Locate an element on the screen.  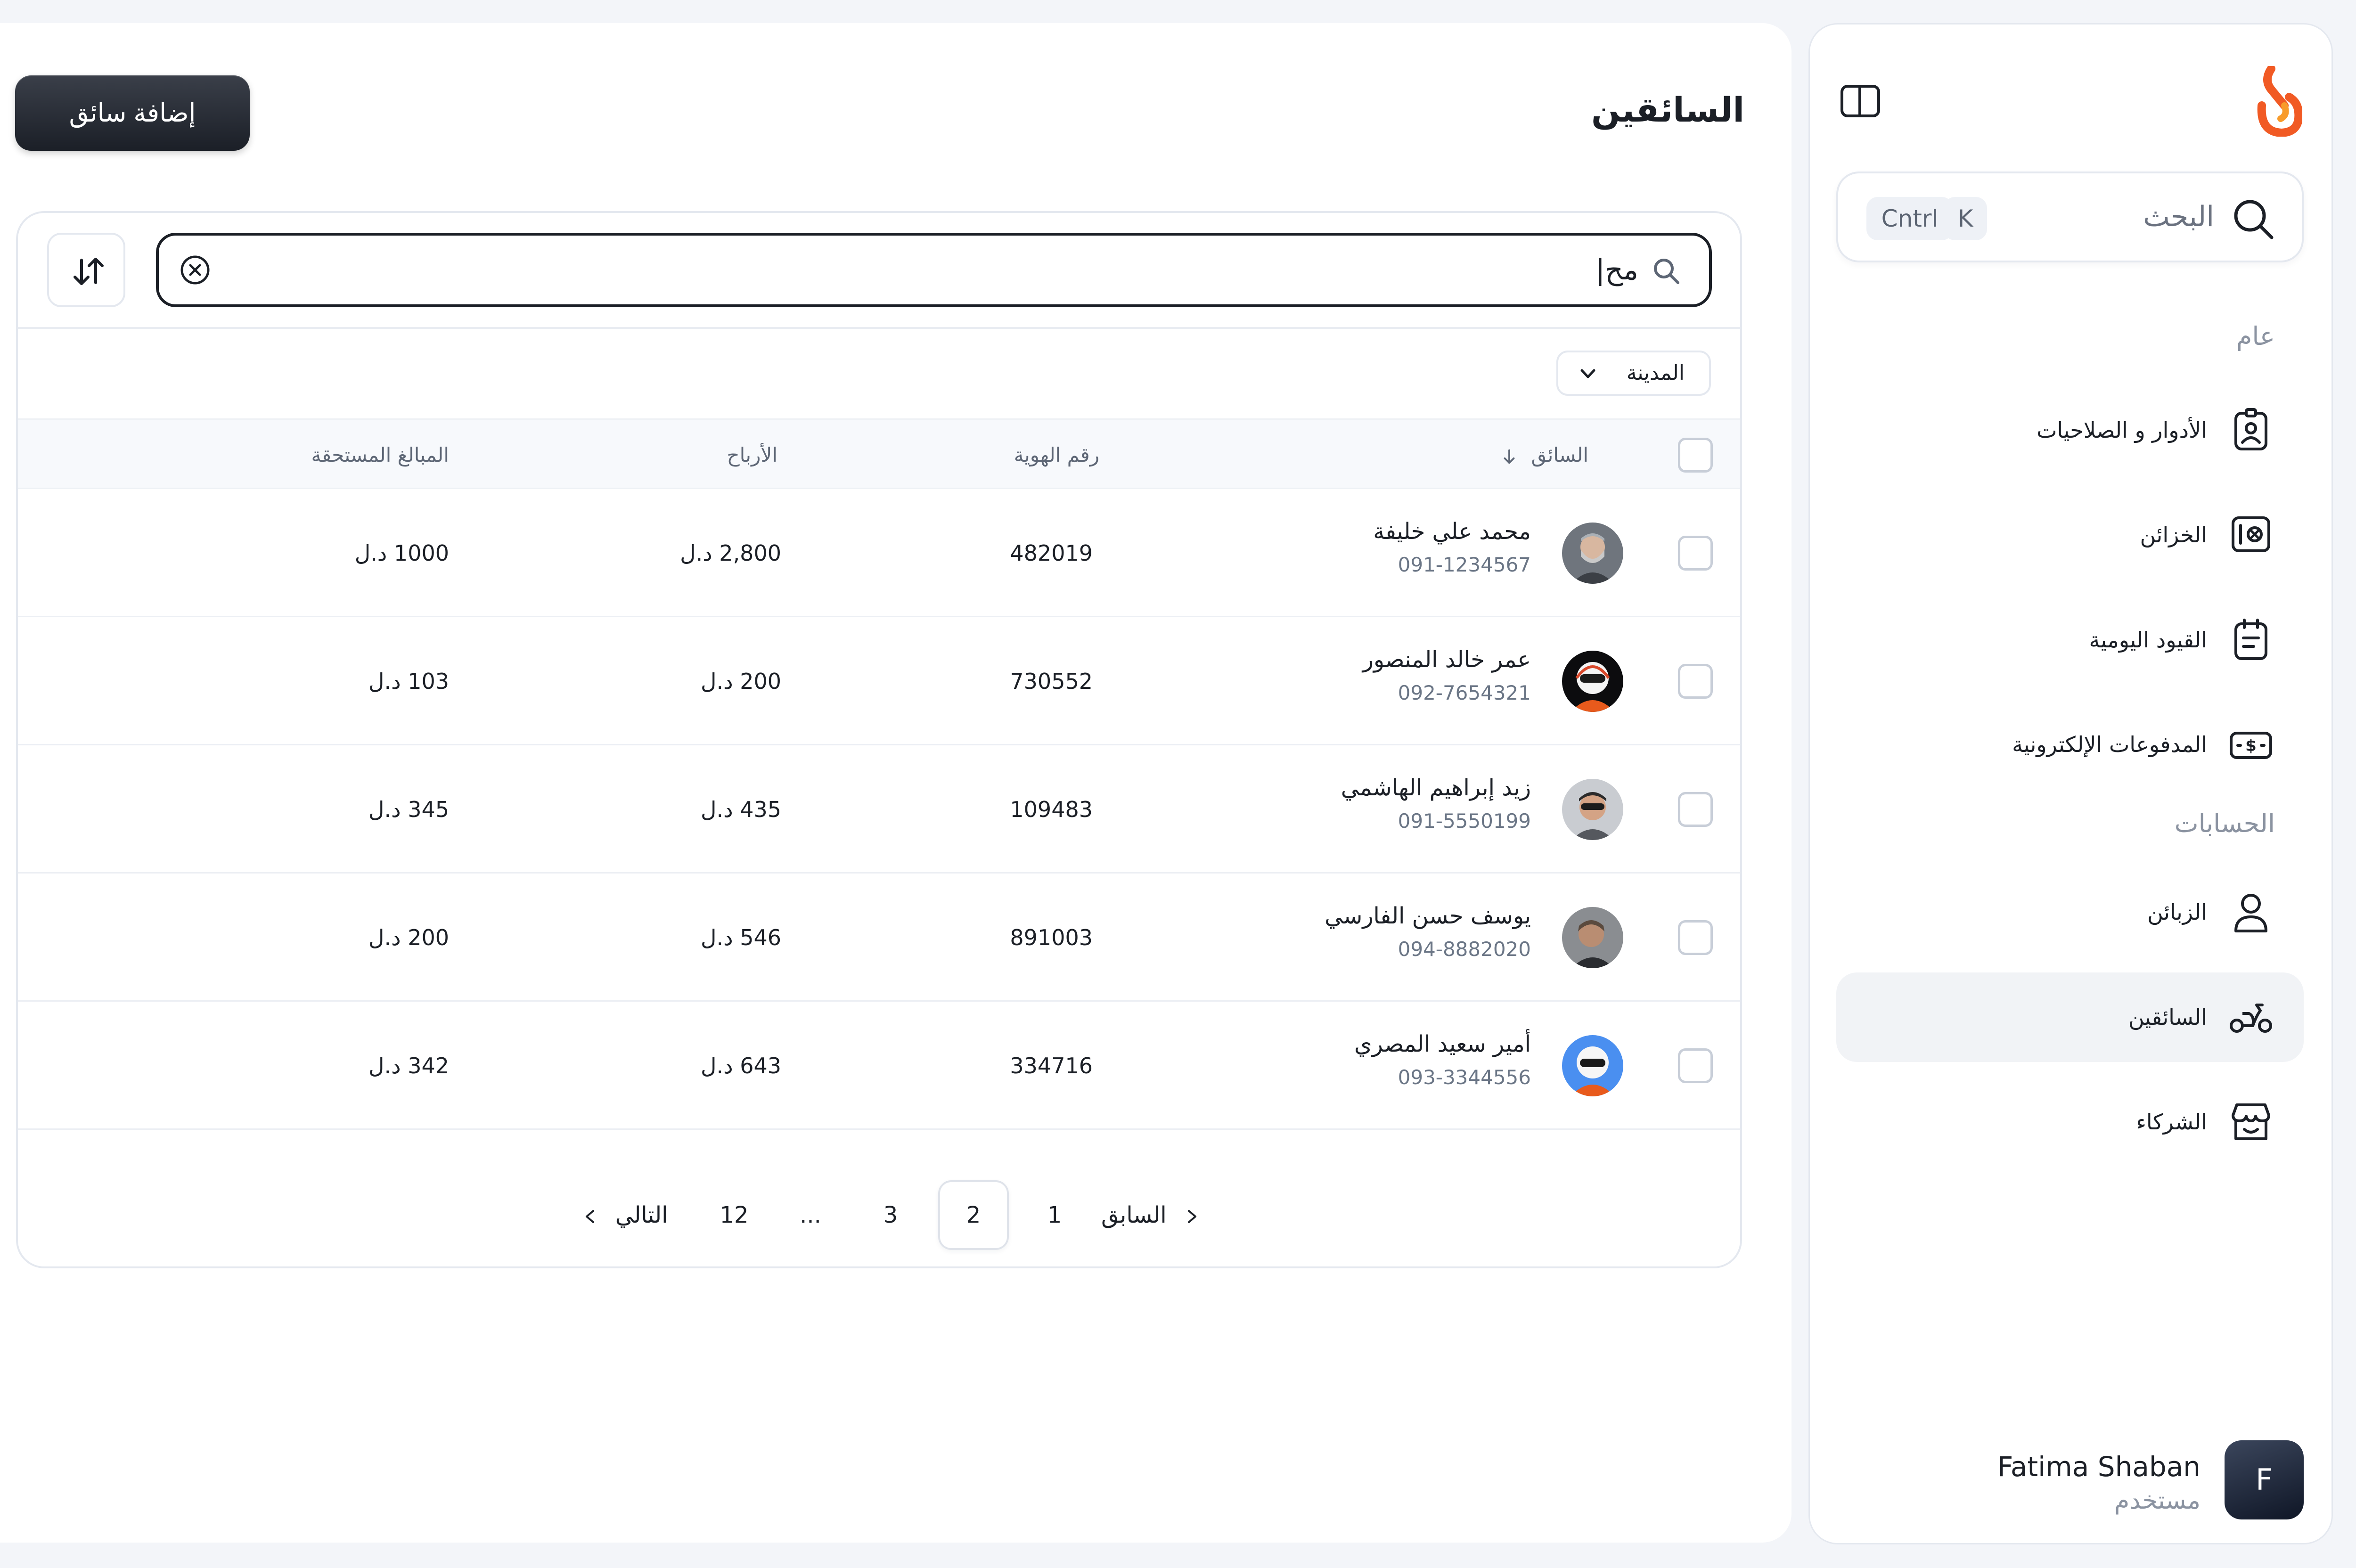
section-title-accounts: الحسابات is located at coordinates (2224, 823).